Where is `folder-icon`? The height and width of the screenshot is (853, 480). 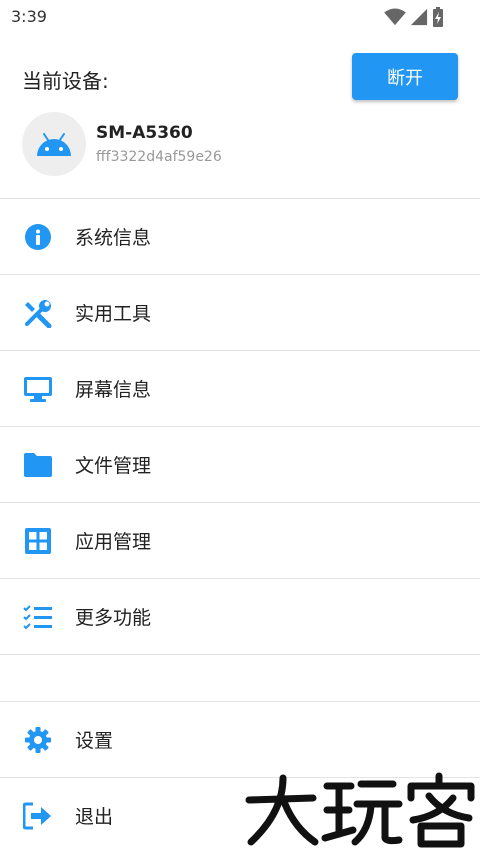 folder-icon is located at coordinates (38, 465).